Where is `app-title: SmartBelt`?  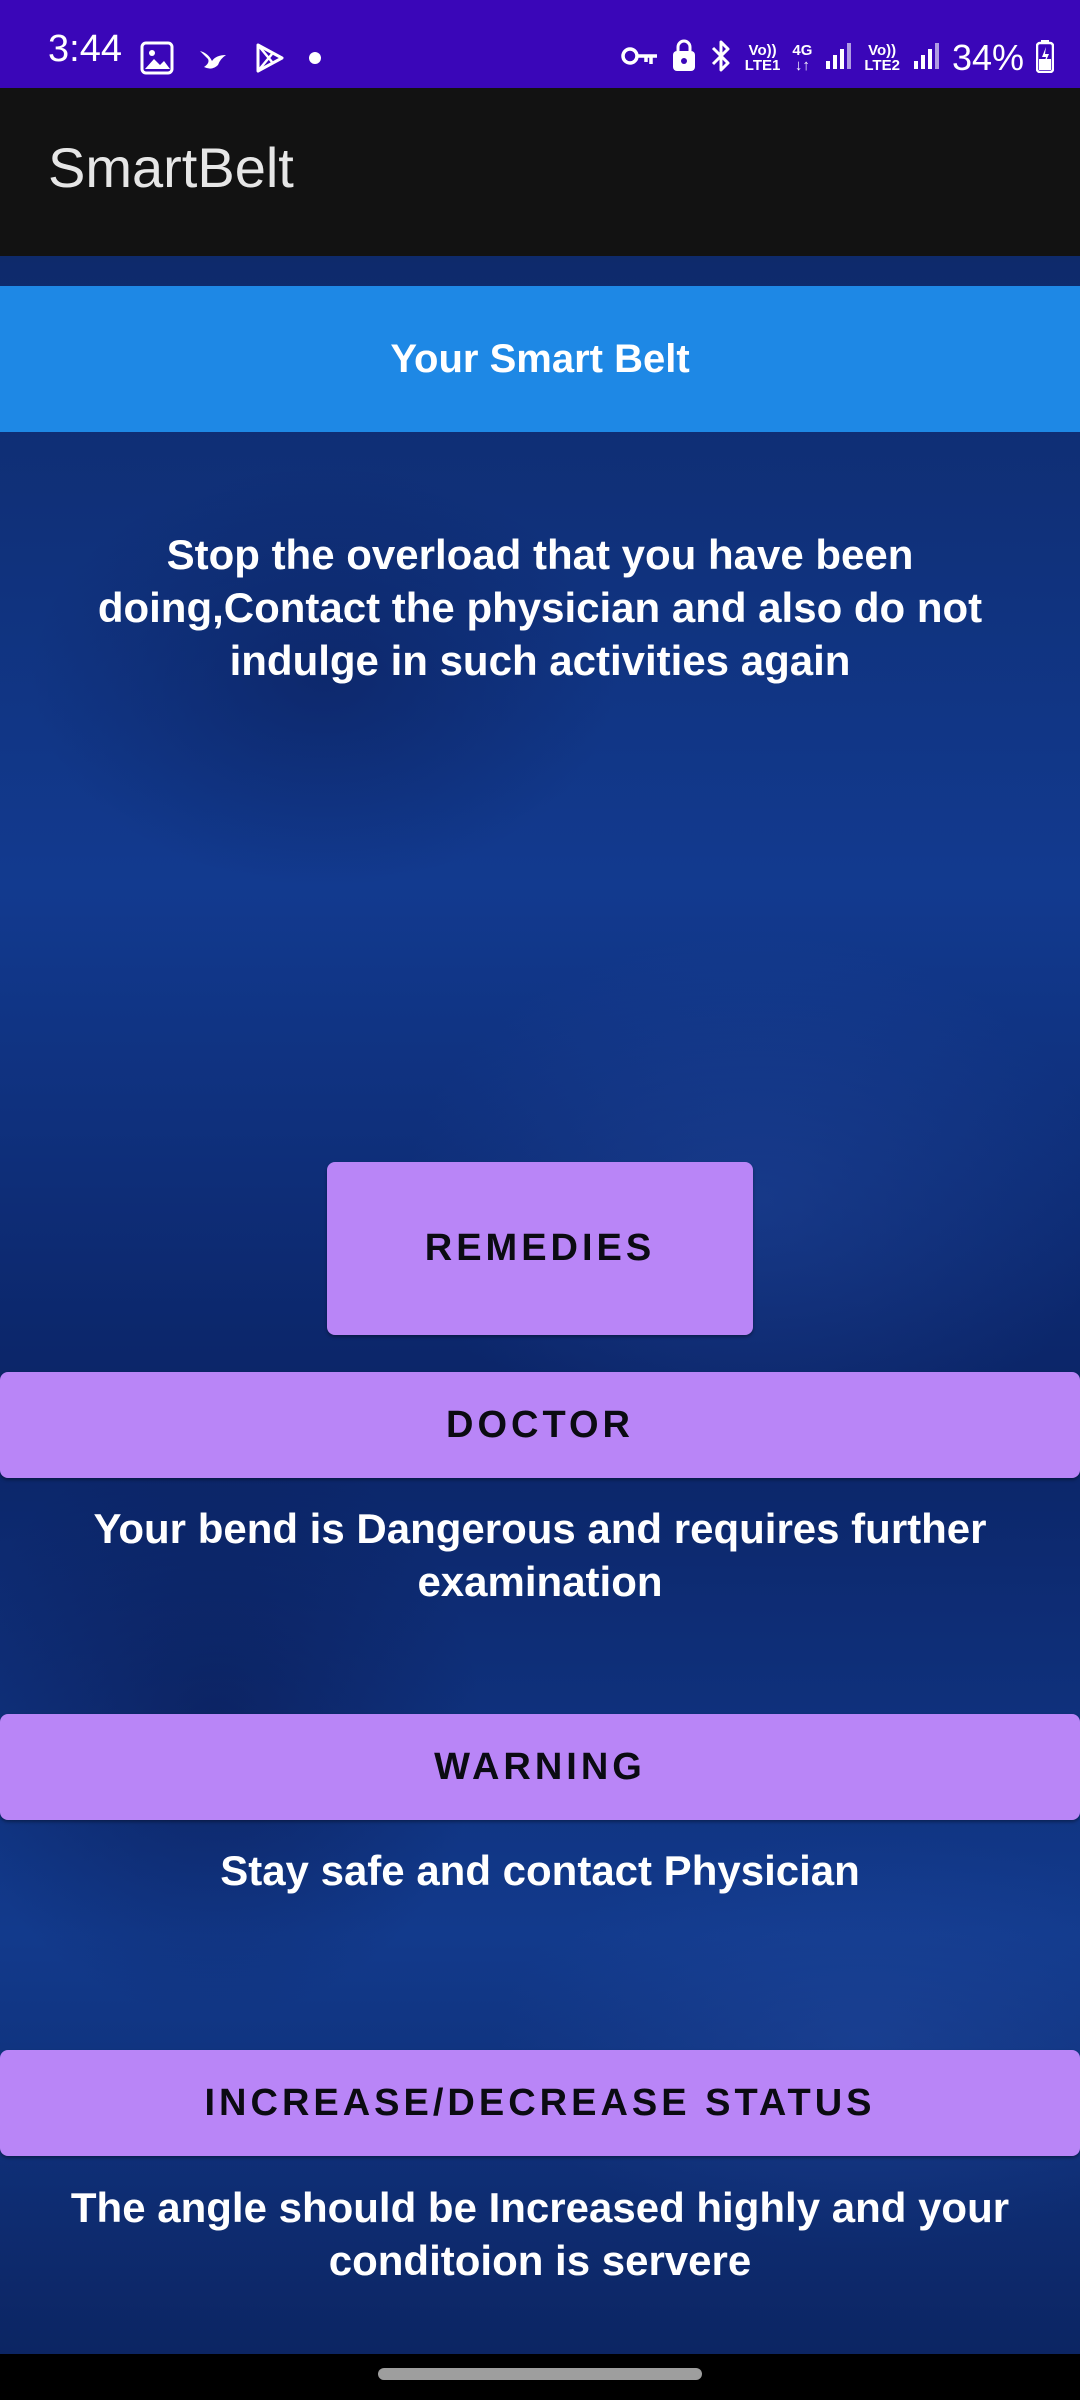
app-title: SmartBelt is located at coordinates (171, 167).